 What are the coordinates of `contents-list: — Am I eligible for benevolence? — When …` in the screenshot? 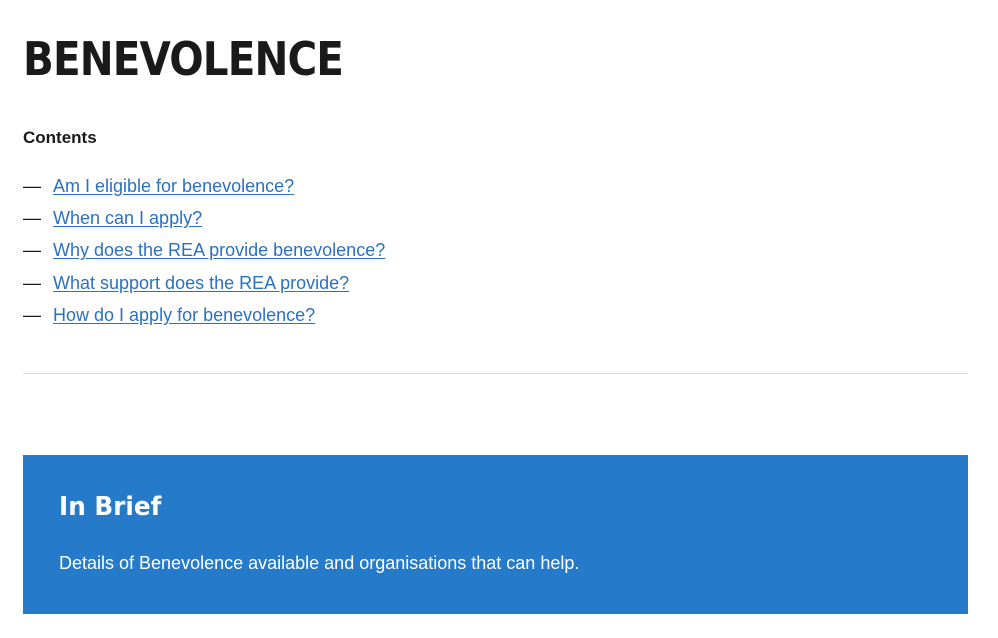 It's located at (204, 250).